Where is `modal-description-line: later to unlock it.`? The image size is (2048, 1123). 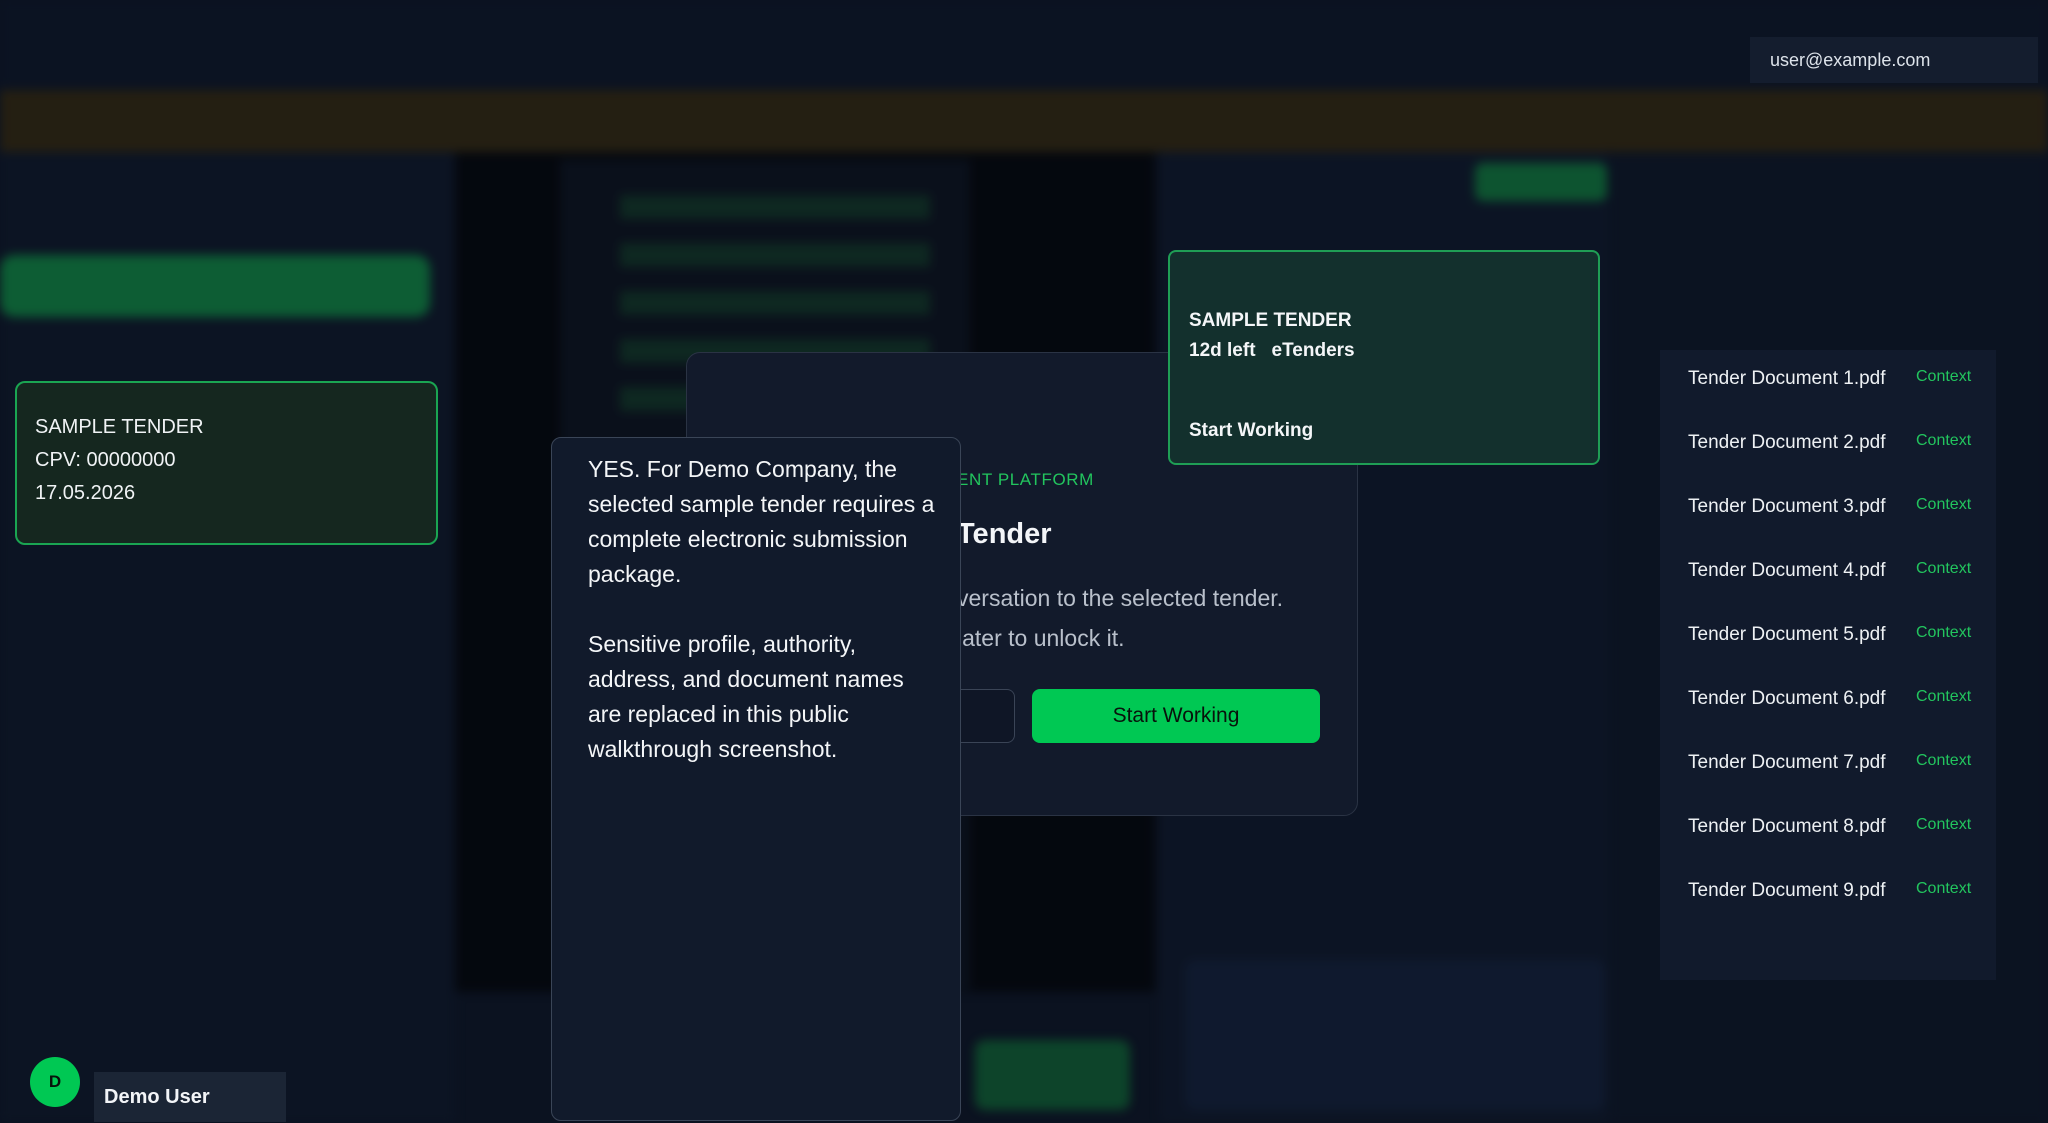
modal-description-line: later to unlock it. is located at coordinates (1041, 638).